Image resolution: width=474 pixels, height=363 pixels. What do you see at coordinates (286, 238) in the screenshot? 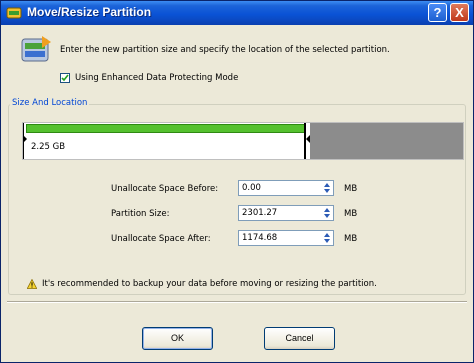
I see `unallocated-after-input: 1174.68` at bounding box center [286, 238].